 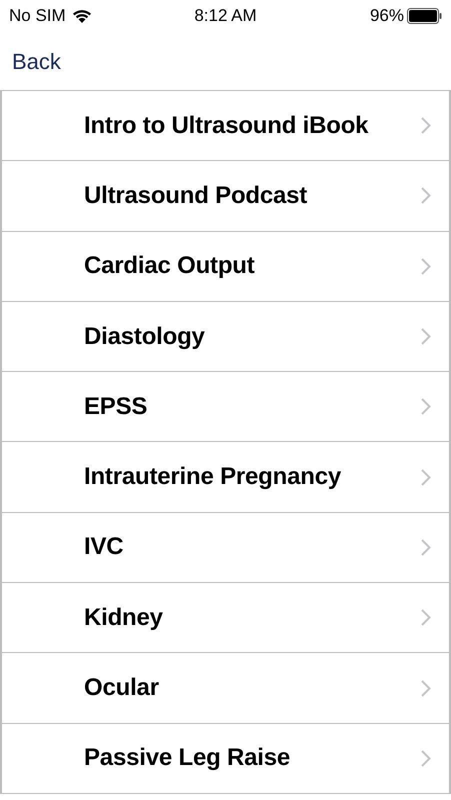 What do you see at coordinates (424, 16) in the screenshot?
I see `battery-icon` at bounding box center [424, 16].